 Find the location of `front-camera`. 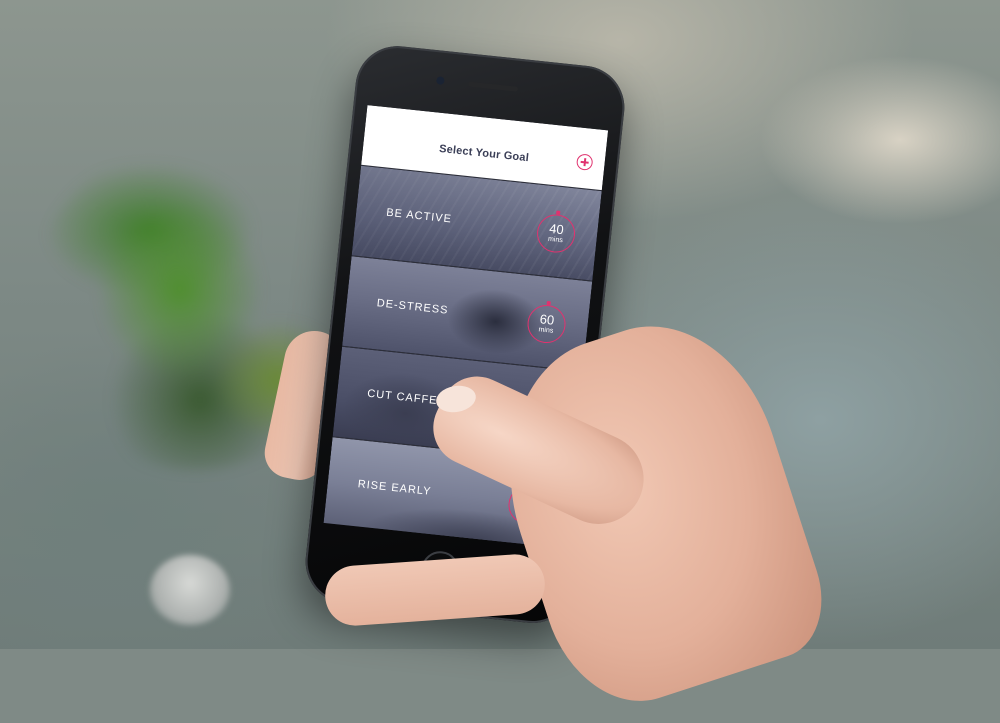

front-camera is located at coordinates (440, 81).